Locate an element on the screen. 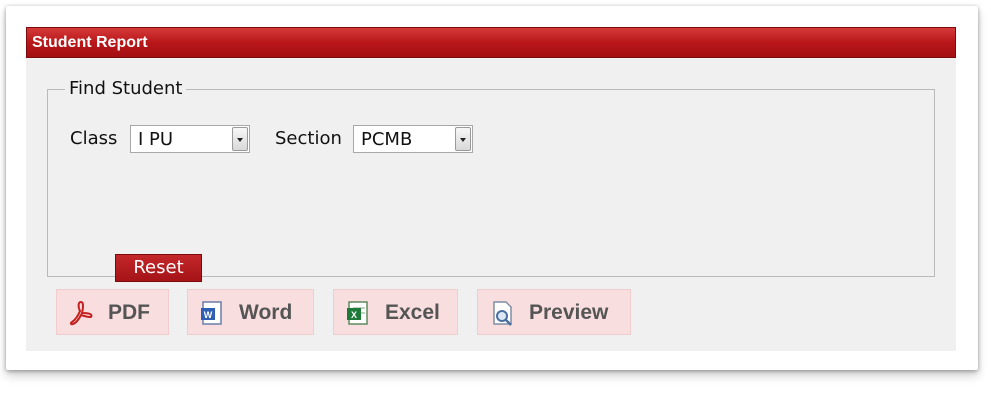 This screenshot has width=991, height=401. pdf-icon is located at coordinates (81, 313).